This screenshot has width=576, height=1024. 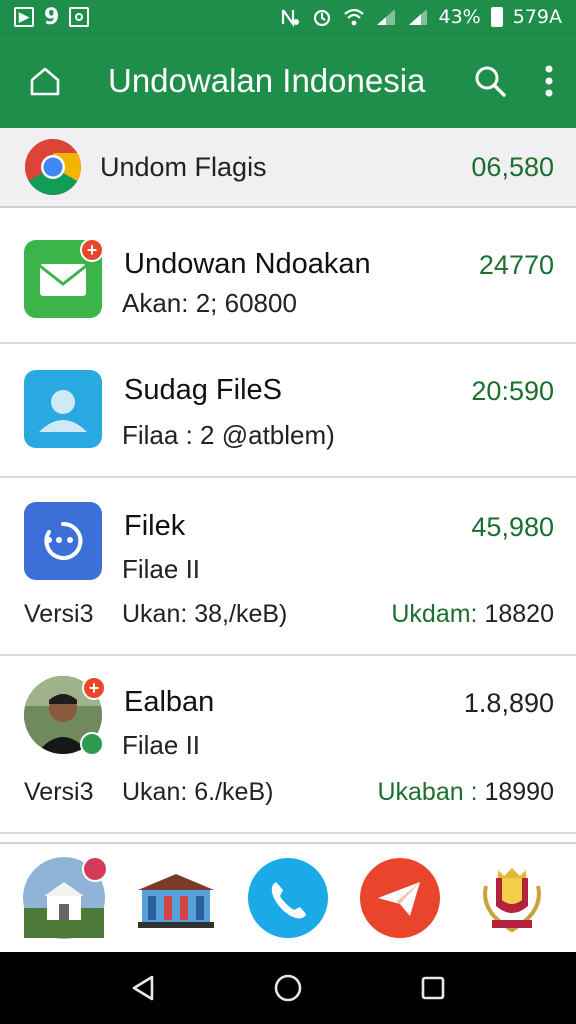 I want to click on recents-icon, so click(x=433, y=988).